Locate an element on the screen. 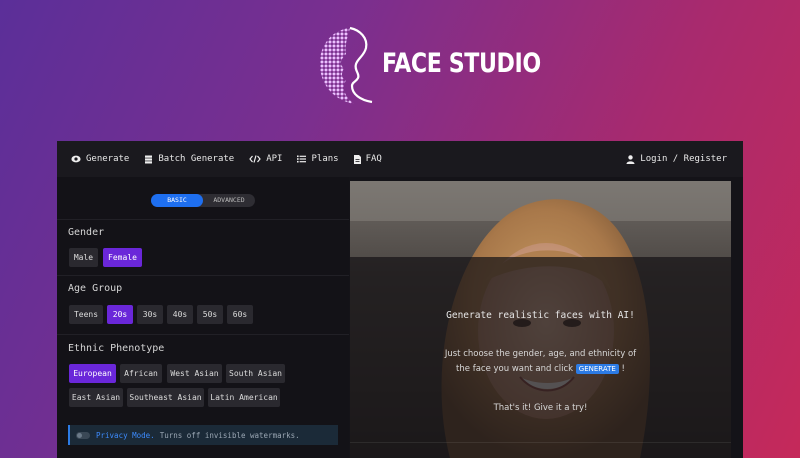 The width and height of the screenshot is (800, 458). mode-toggle: BASIC ADVANCED is located at coordinates (203, 200).